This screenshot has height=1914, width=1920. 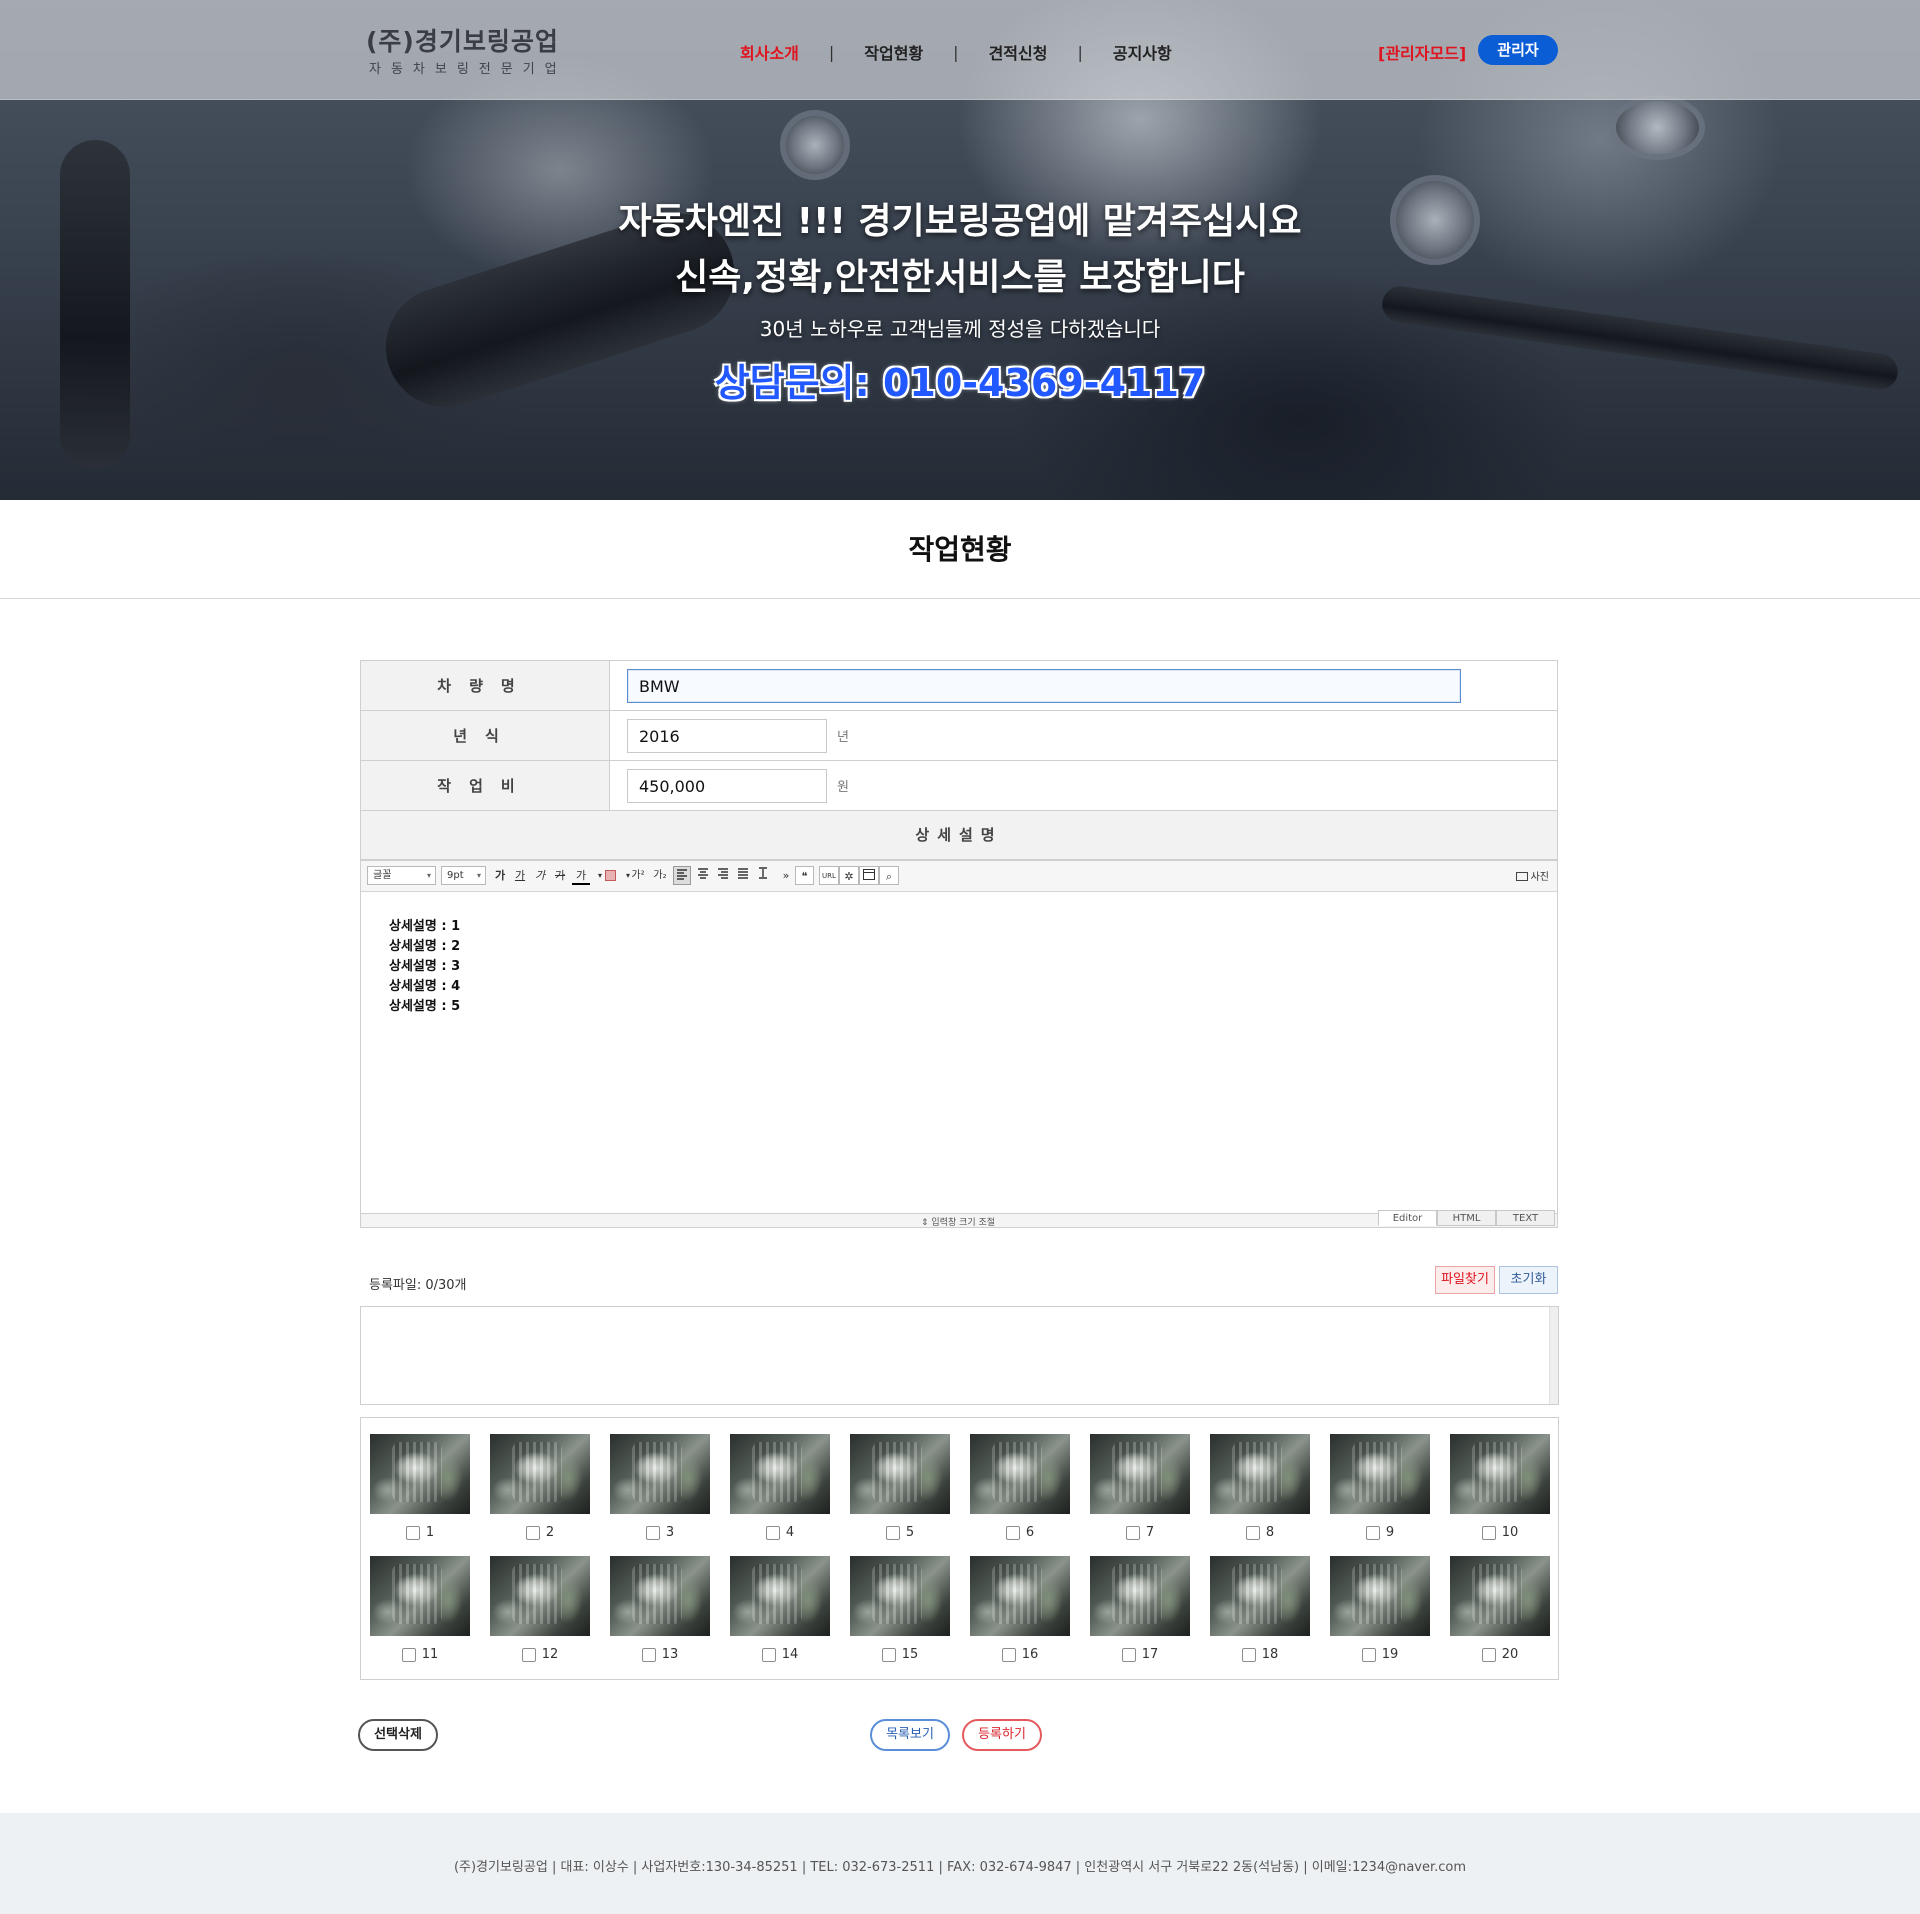 What do you see at coordinates (869, 875) in the screenshot?
I see `table-icon` at bounding box center [869, 875].